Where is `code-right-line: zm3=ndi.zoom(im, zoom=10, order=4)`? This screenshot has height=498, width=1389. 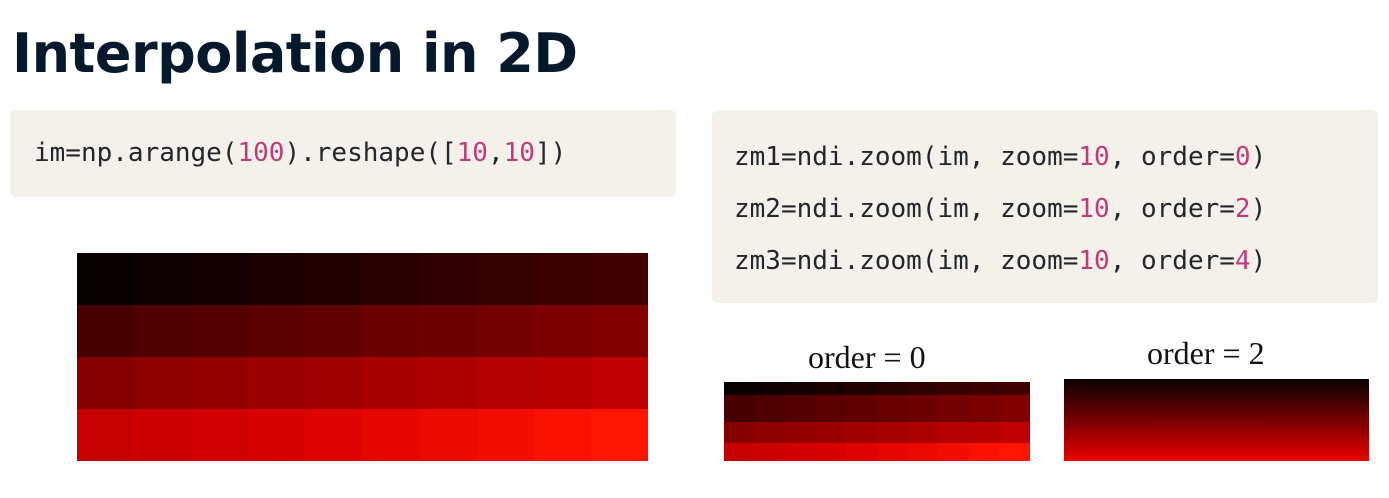 code-right-line: zm3=ndi.zoom(im, zoom=10, order=4) is located at coordinates (1056, 261).